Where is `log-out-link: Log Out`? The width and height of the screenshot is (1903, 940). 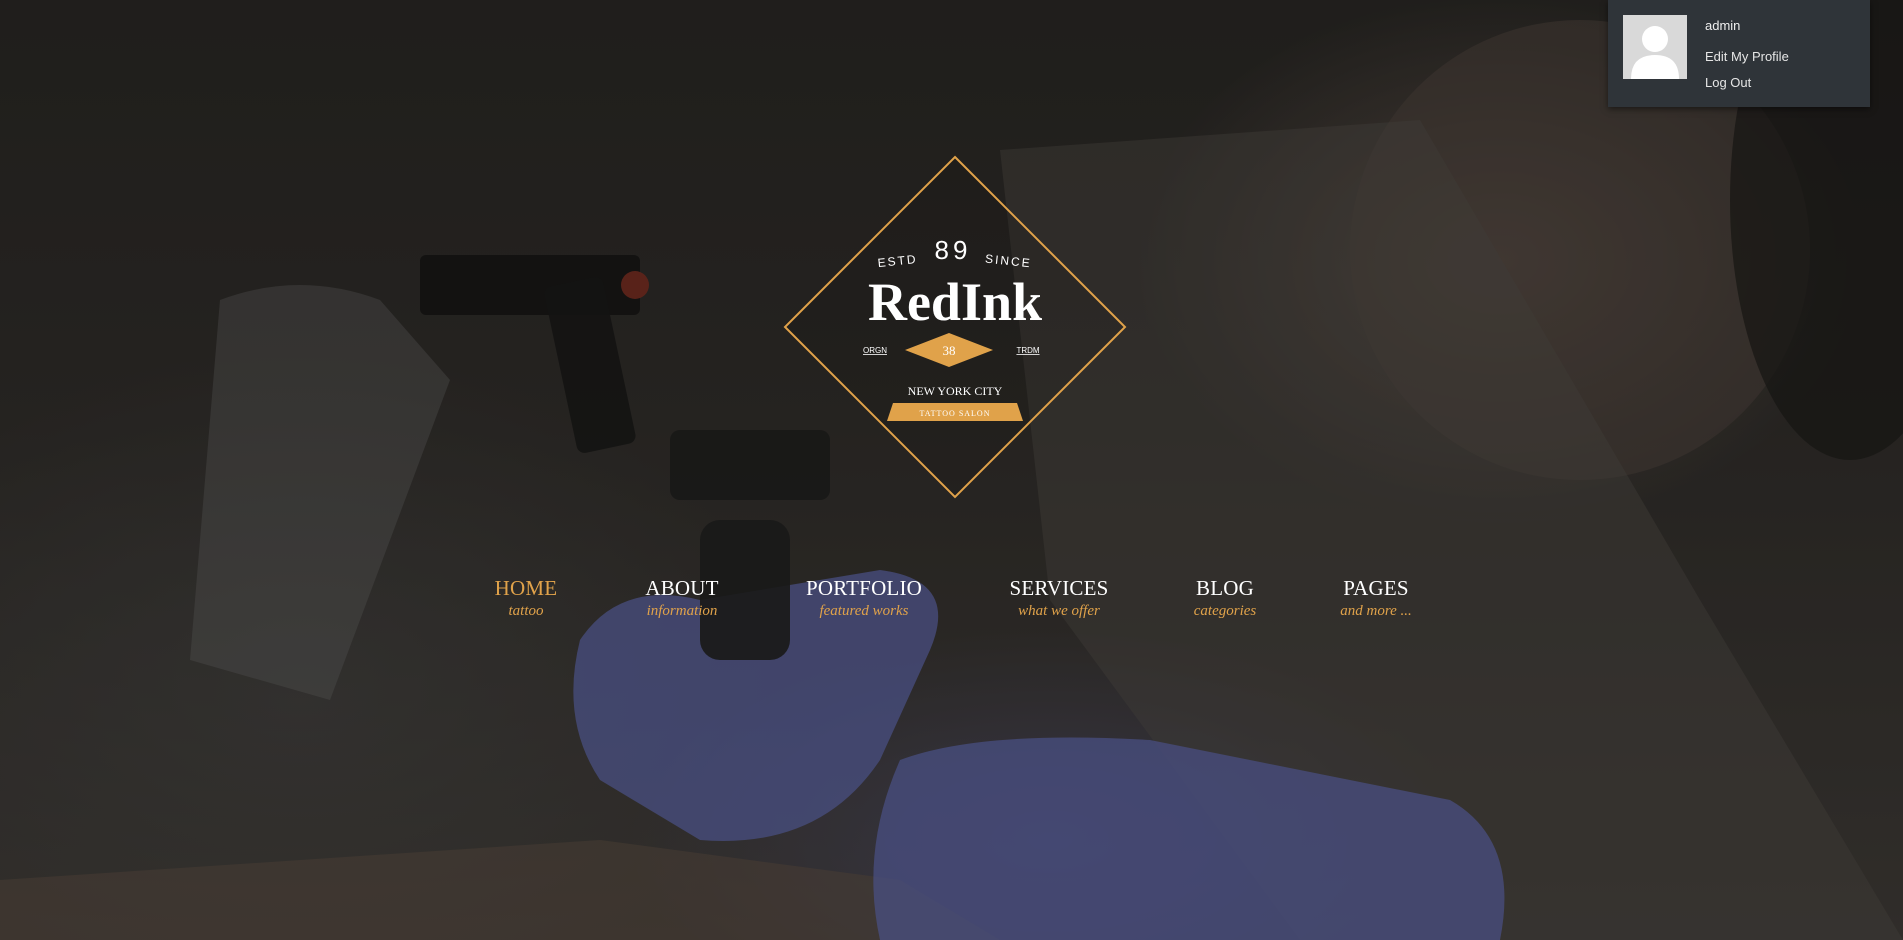
log-out-link: Log Out is located at coordinates (1728, 82).